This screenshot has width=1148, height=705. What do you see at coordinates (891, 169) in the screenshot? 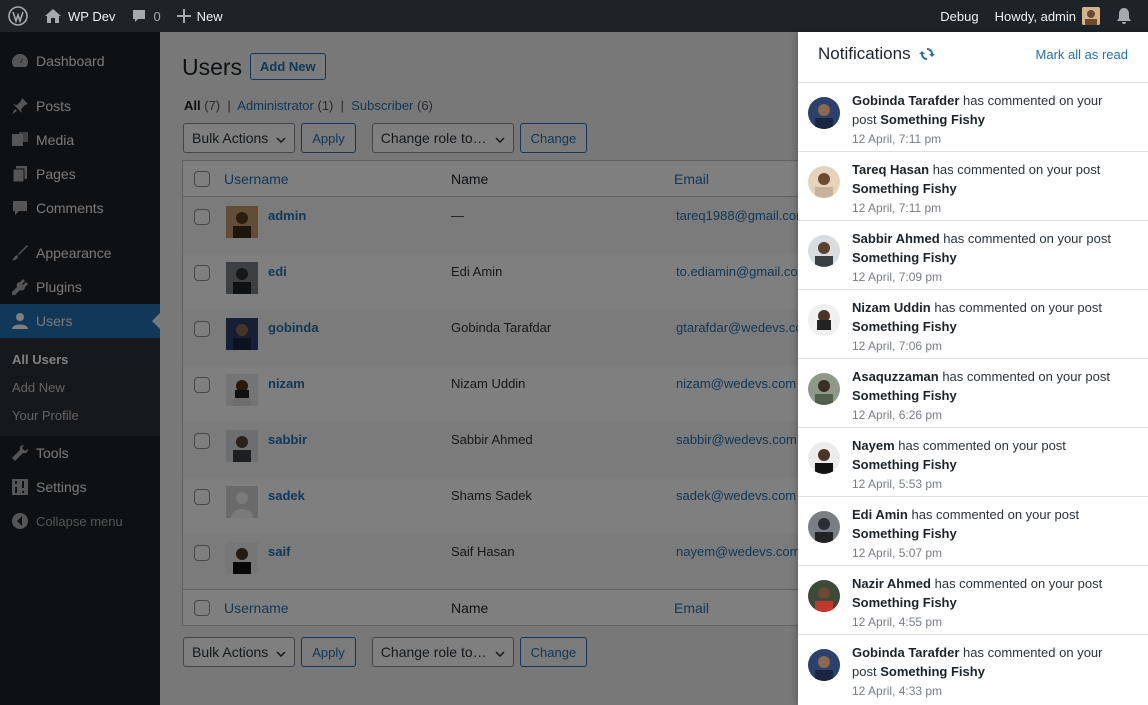
I see `notification-user: Tareq Hasan` at bounding box center [891, 169].